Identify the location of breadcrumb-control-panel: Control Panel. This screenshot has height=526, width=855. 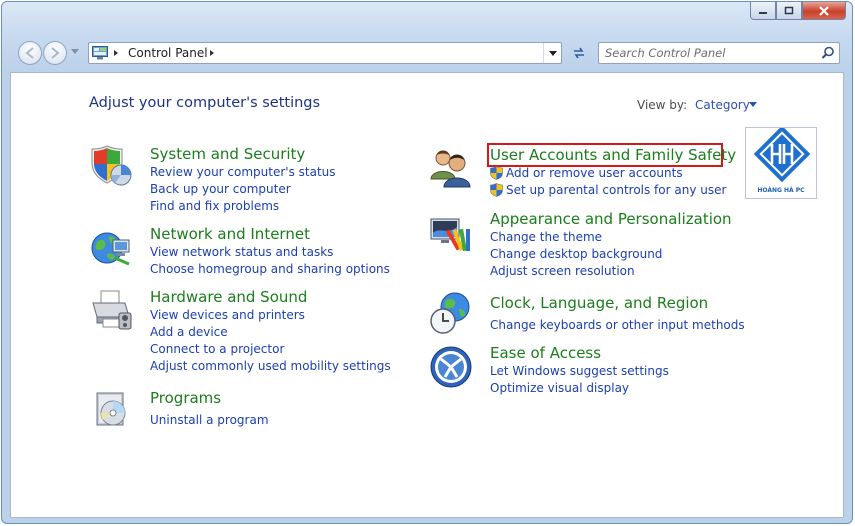
(168, 53).